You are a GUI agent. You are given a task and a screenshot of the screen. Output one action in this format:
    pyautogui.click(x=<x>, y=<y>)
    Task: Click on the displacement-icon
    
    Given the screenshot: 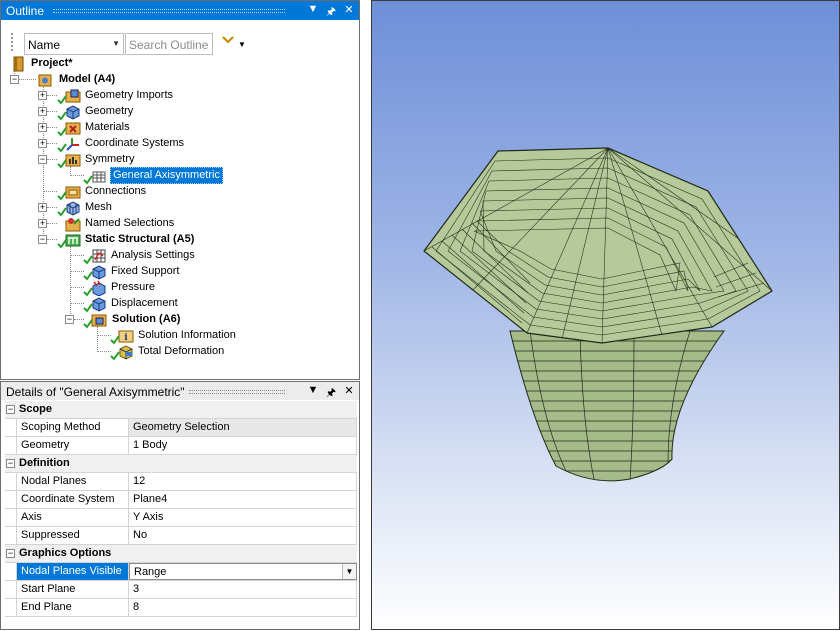 What is the action you would take?
    pyautogui.click(x=99, y=304)
    